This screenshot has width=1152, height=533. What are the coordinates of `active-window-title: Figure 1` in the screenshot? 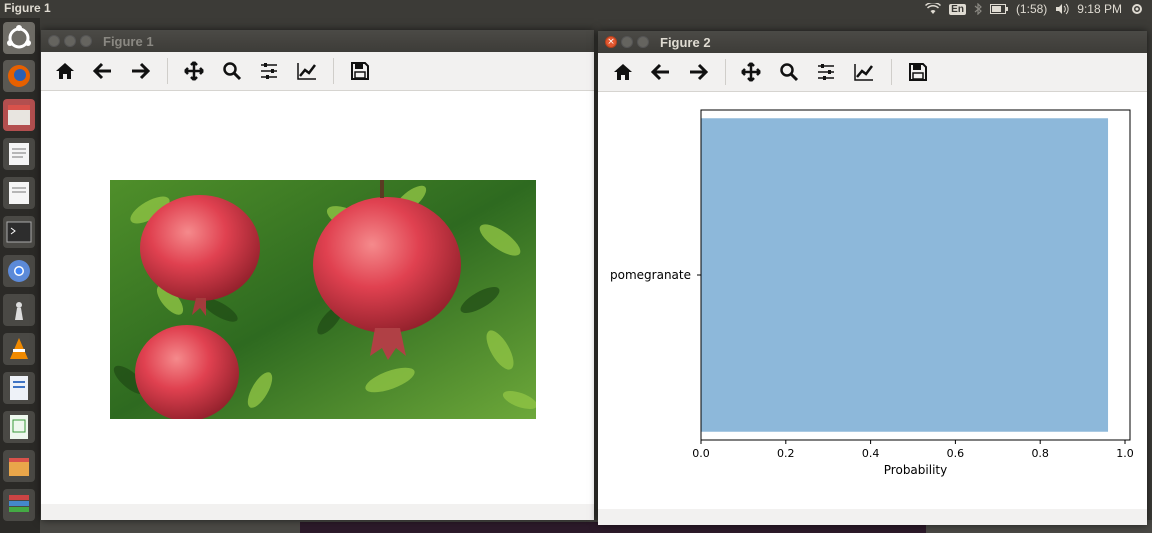 It's located at (27, 8).